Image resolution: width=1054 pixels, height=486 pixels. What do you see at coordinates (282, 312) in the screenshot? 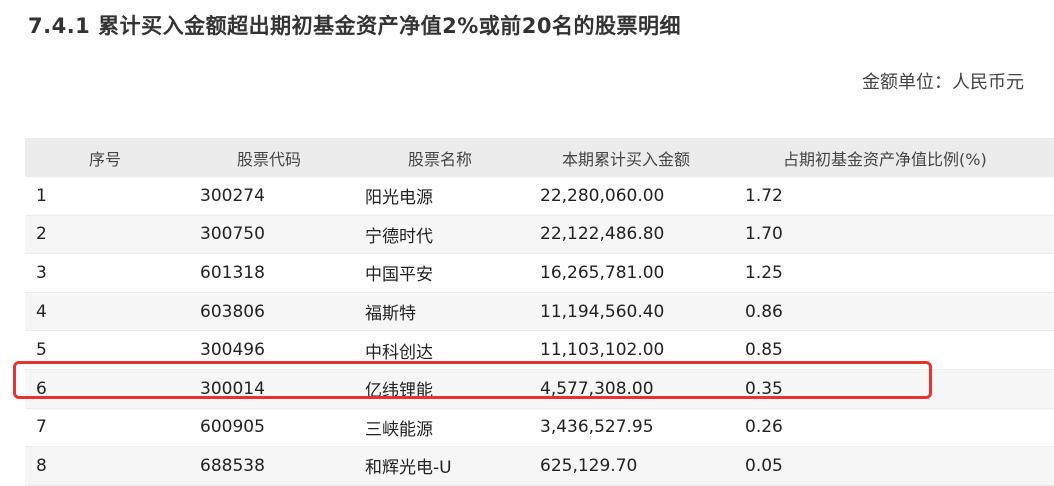
I see `cell-code: 603806` at bounding box center [282, 312].